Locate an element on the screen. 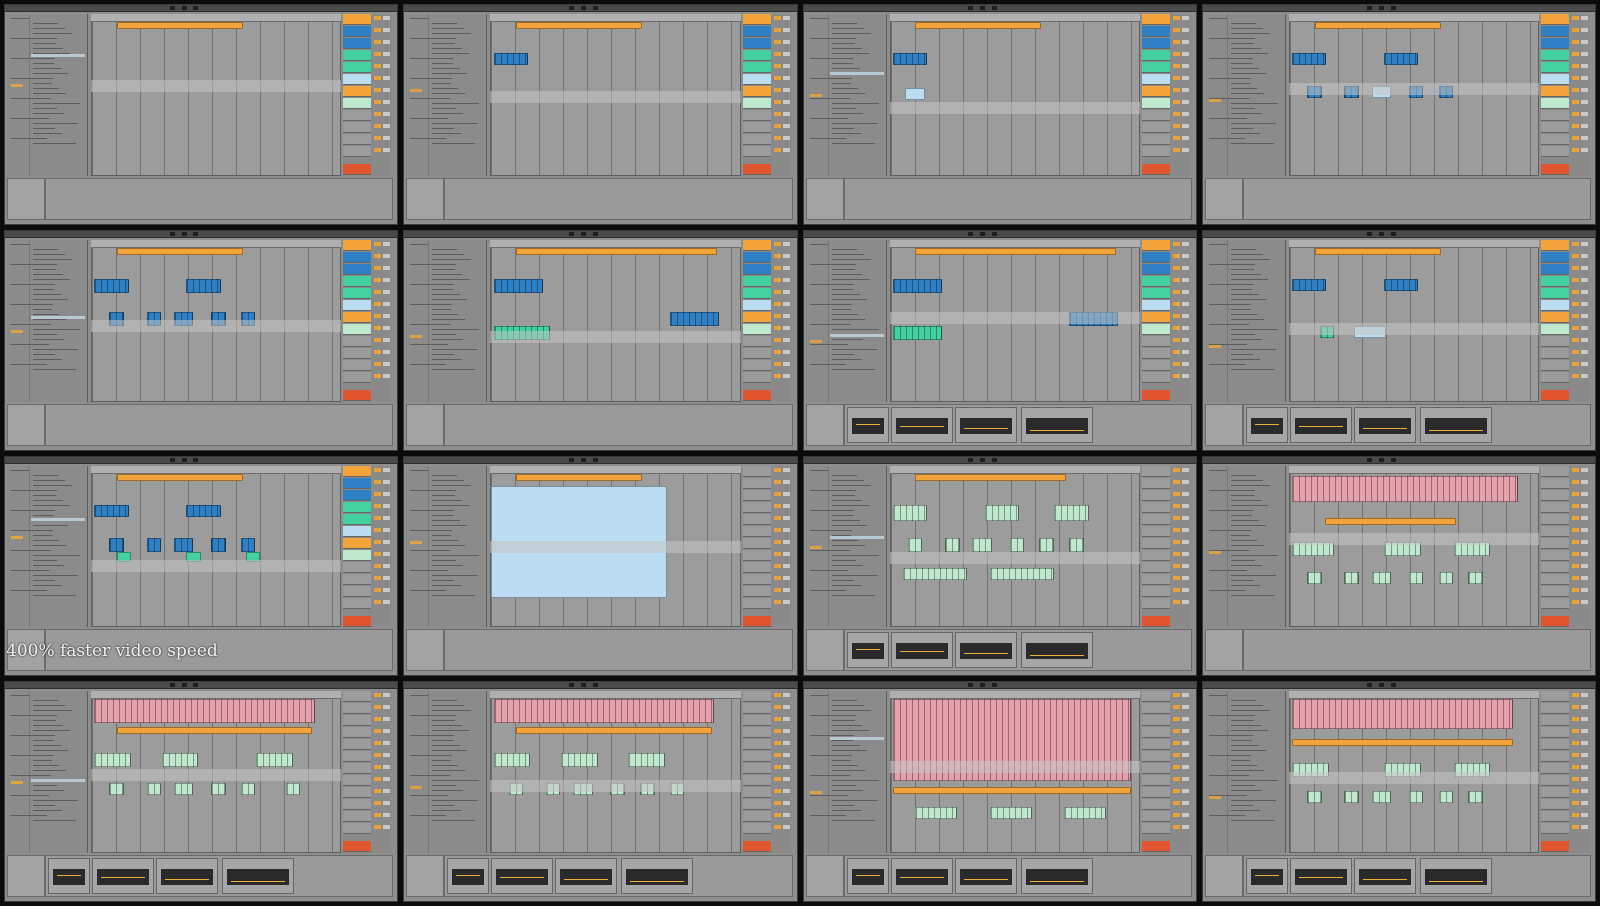 The width and height of the screenshot is (1600, 906). master-track-header is located at coordinates (1155, 621).